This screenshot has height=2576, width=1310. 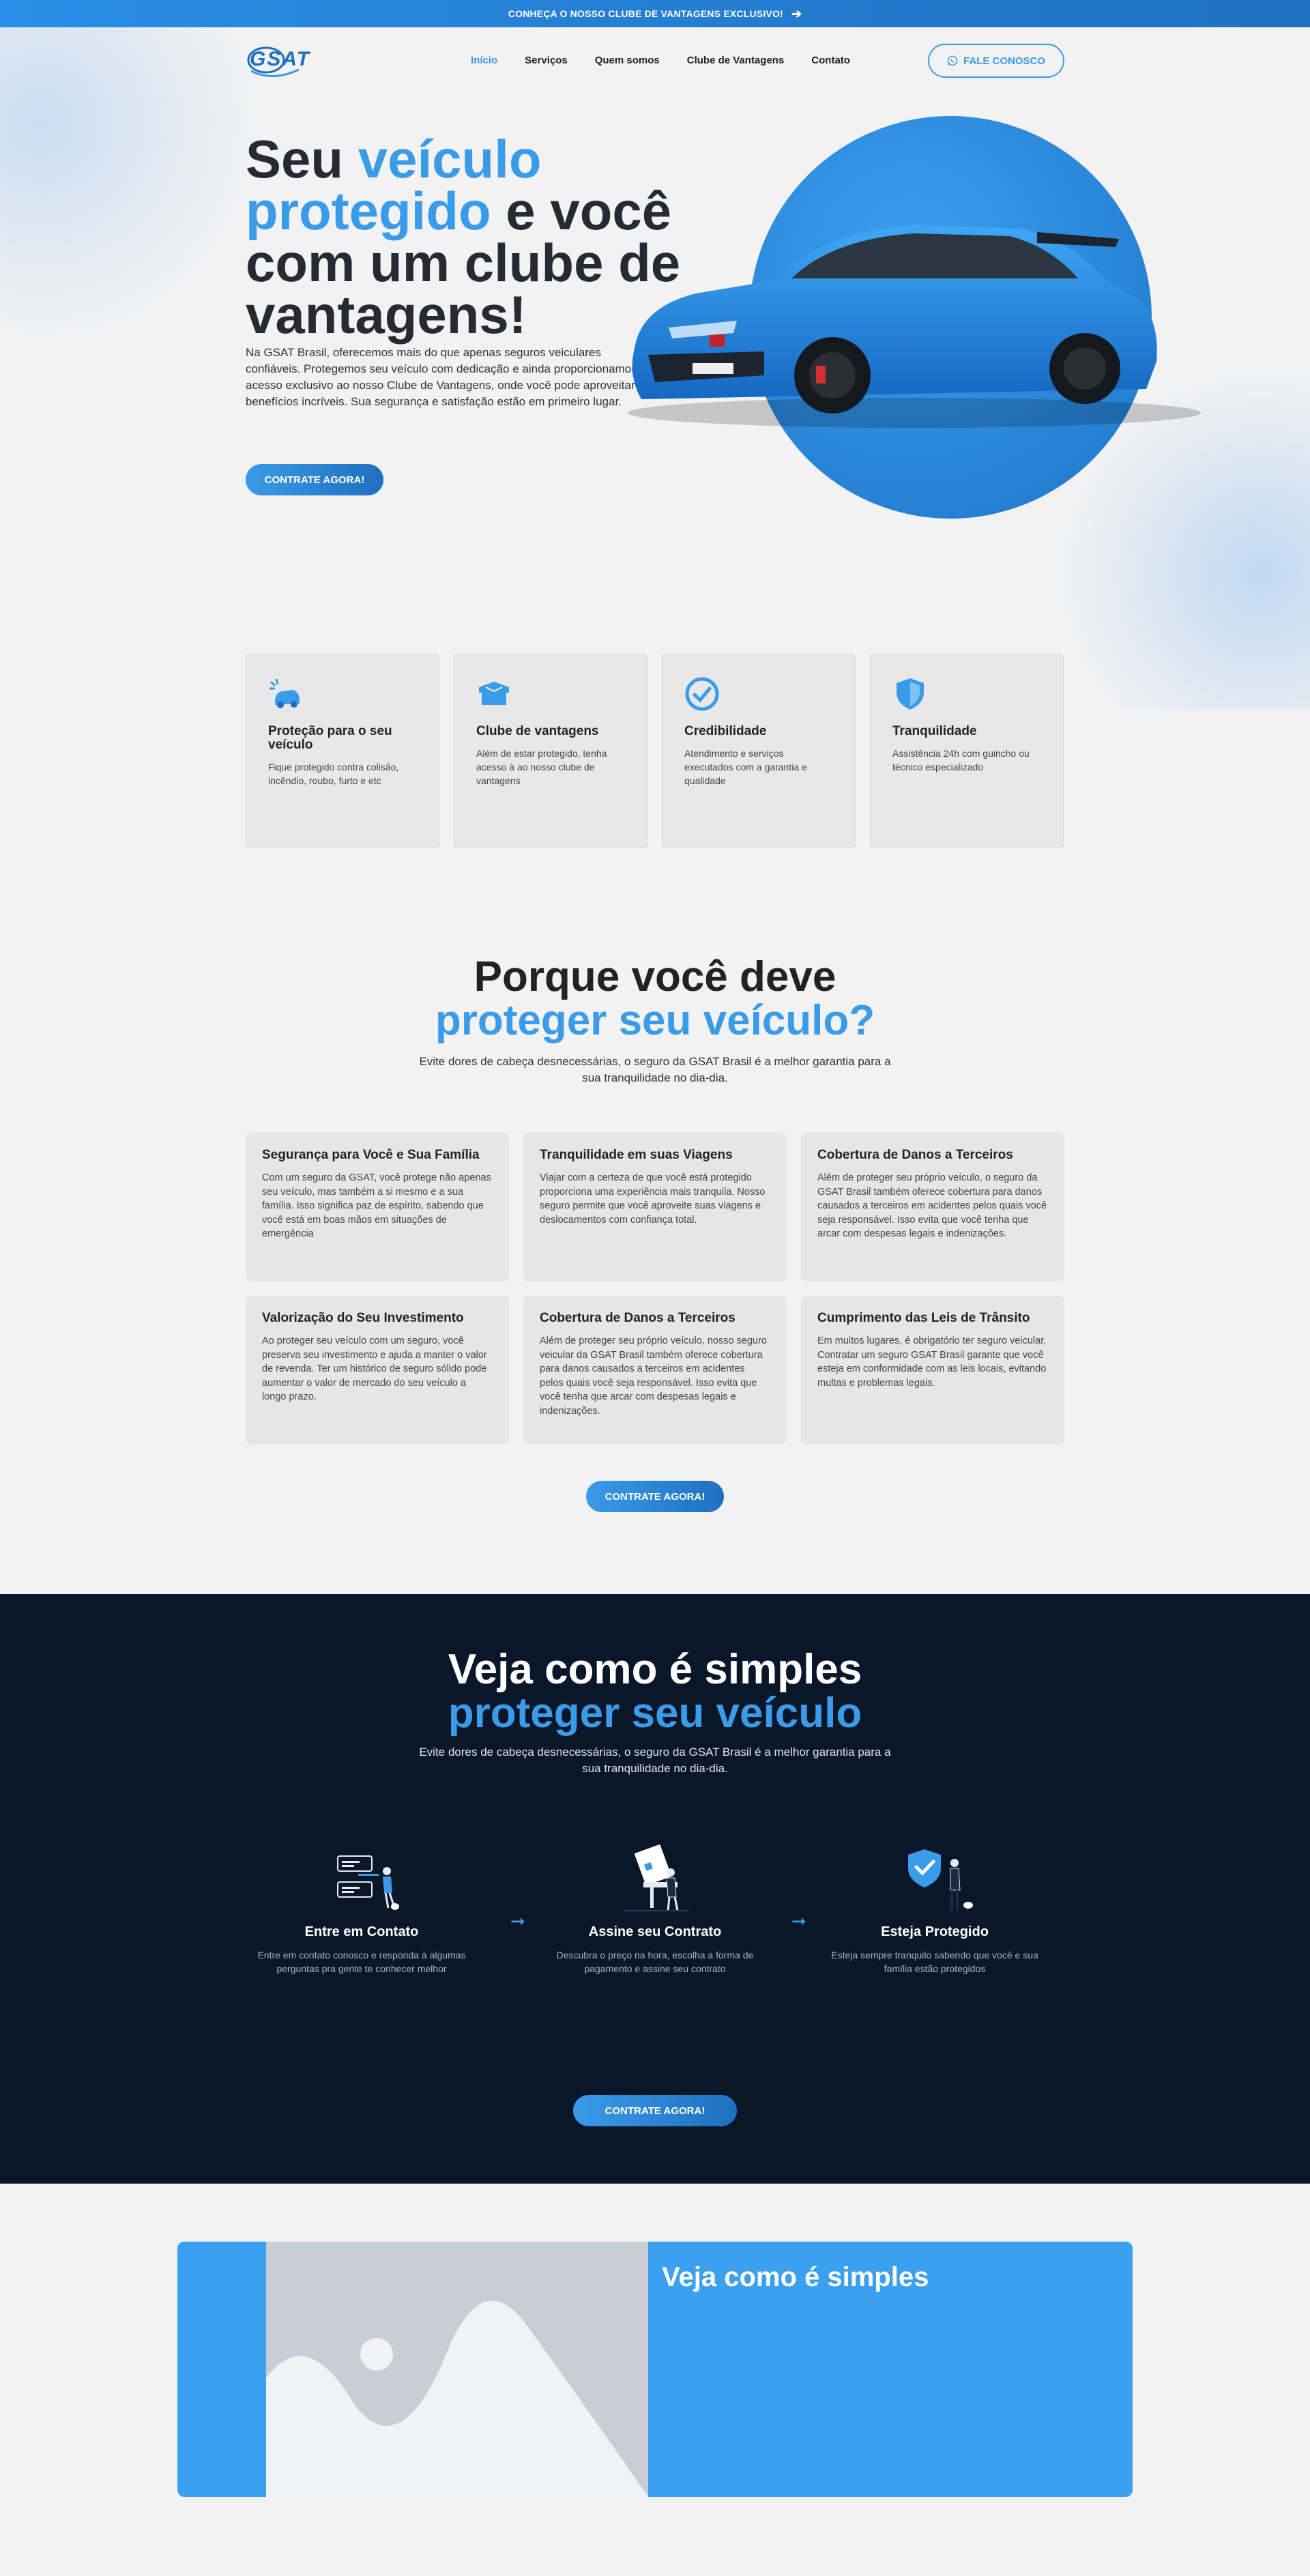 I want to click on simple-contrate-label: CONTRATE AGORA!, so click(x=655, y=2110).